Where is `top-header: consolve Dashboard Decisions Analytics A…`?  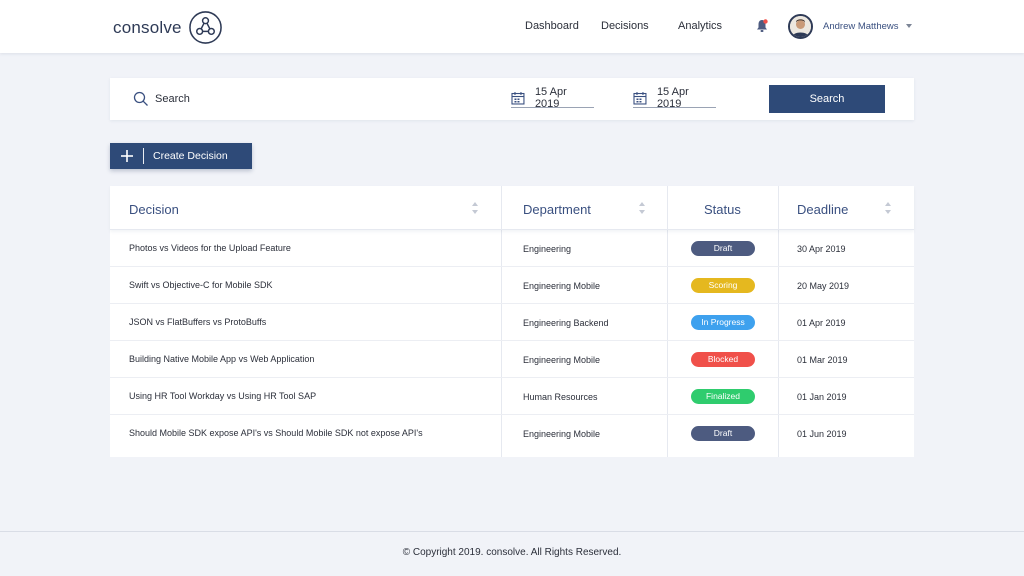
top-header: consolve Dashboard Decisions Analytics A… is located at coordinates (512, 26).